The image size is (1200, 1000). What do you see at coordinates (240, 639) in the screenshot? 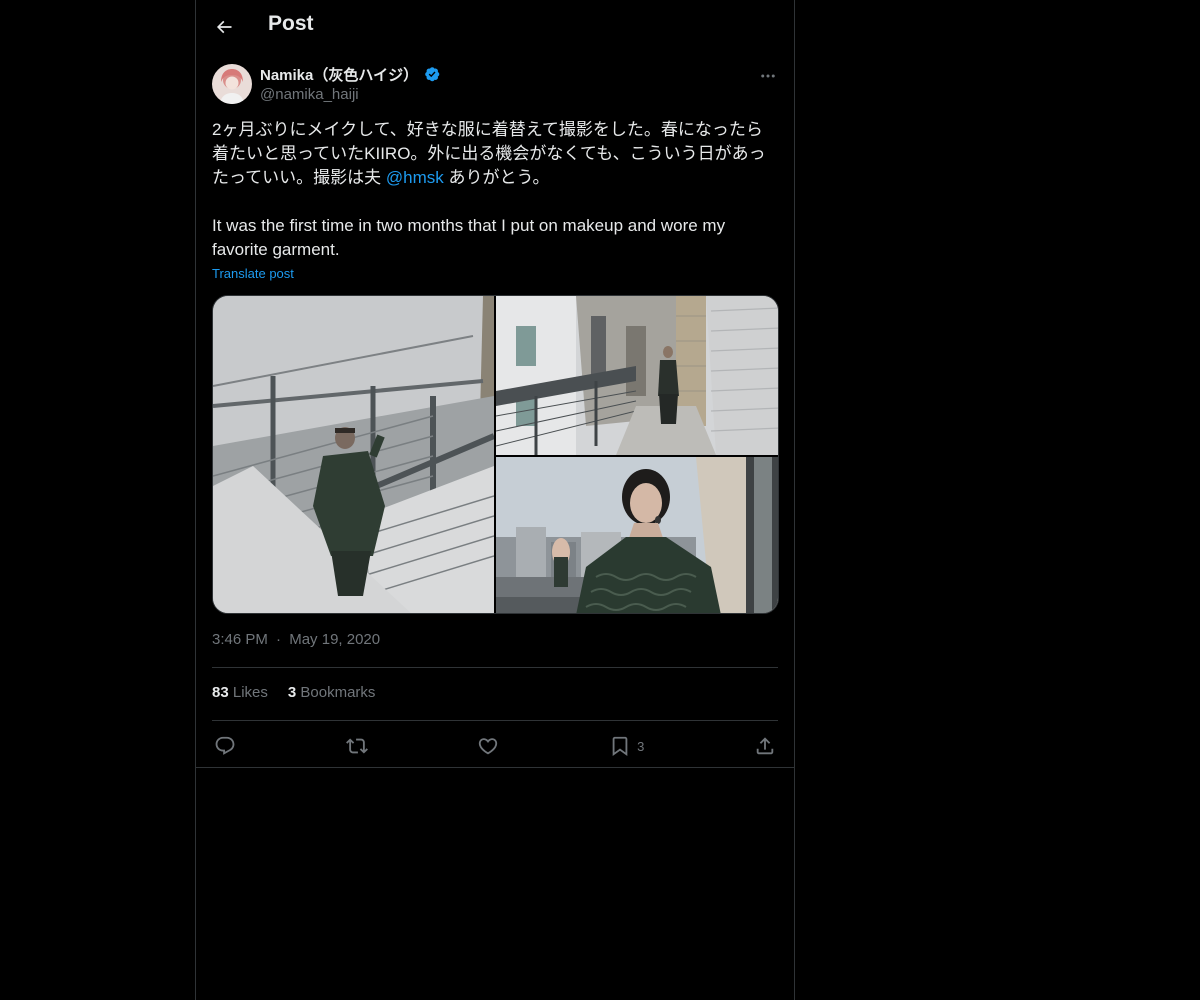
I see `post-time: 3:46 PM` at bounding box center [240, 639].